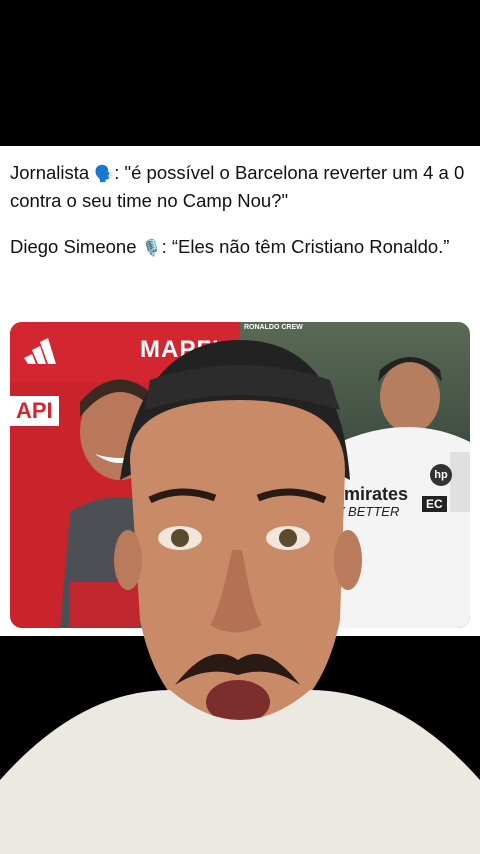 The image size is (480, 854). I want to click on speaker-journalist: Jornalista, so click(50, 172).